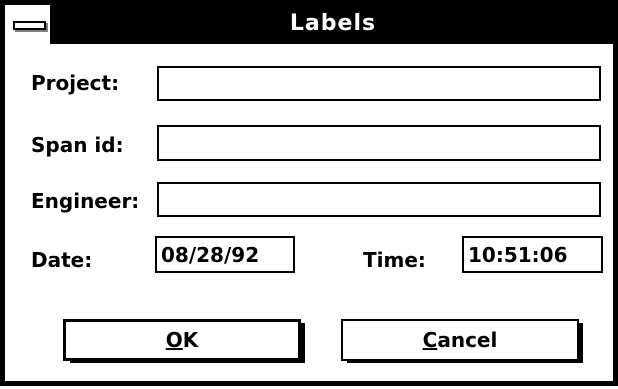 Image resolution: width=618 pixels, height=389 pixels. What do you see at coordinates (394, 260) in the screenshot?
I see `time-label: Time:` at bounding box center [394, 260].